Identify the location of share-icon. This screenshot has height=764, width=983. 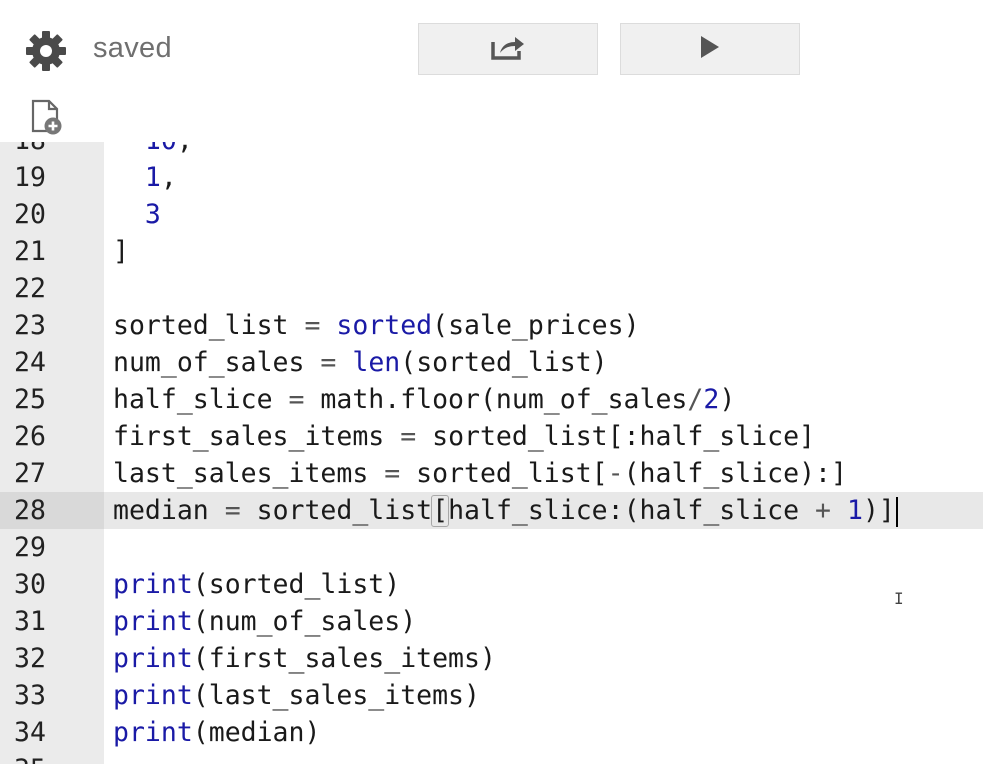
(508, 49).